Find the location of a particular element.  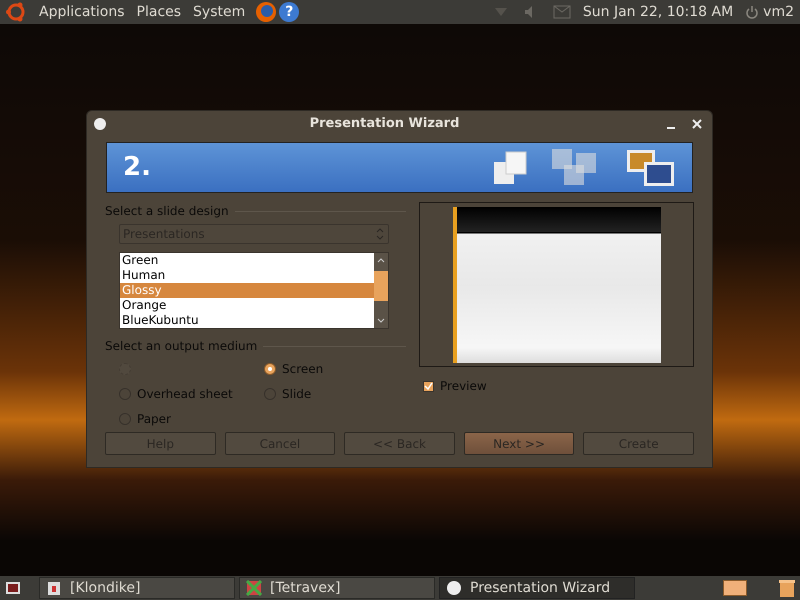

updown-icon is located at coordinates (380, 234).